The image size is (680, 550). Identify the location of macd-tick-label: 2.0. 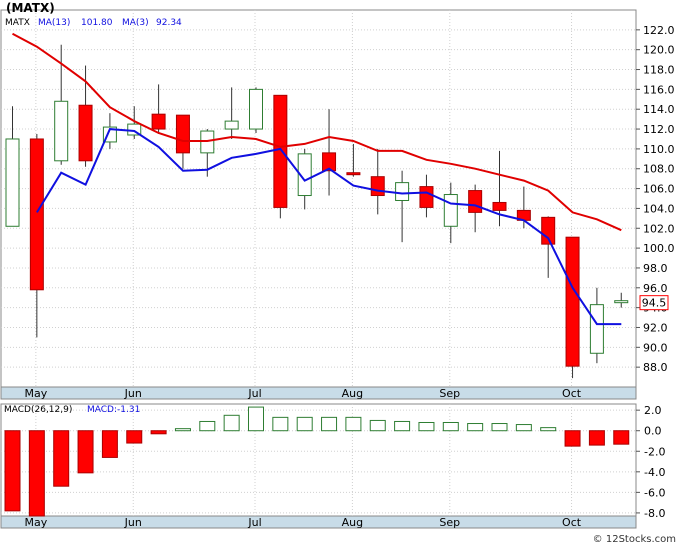
(653, 410).